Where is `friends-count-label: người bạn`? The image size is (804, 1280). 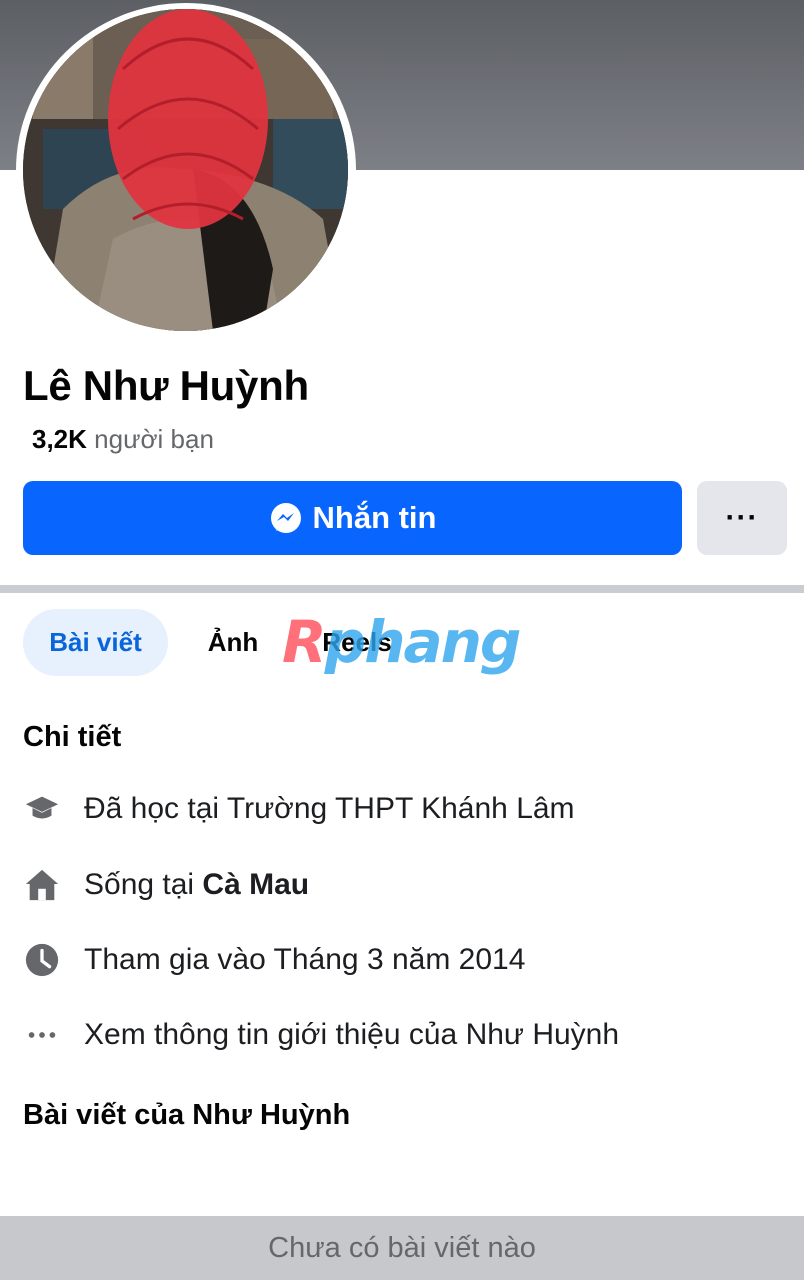
friends-count-label: người bạn is located at coordinates (154, 439).